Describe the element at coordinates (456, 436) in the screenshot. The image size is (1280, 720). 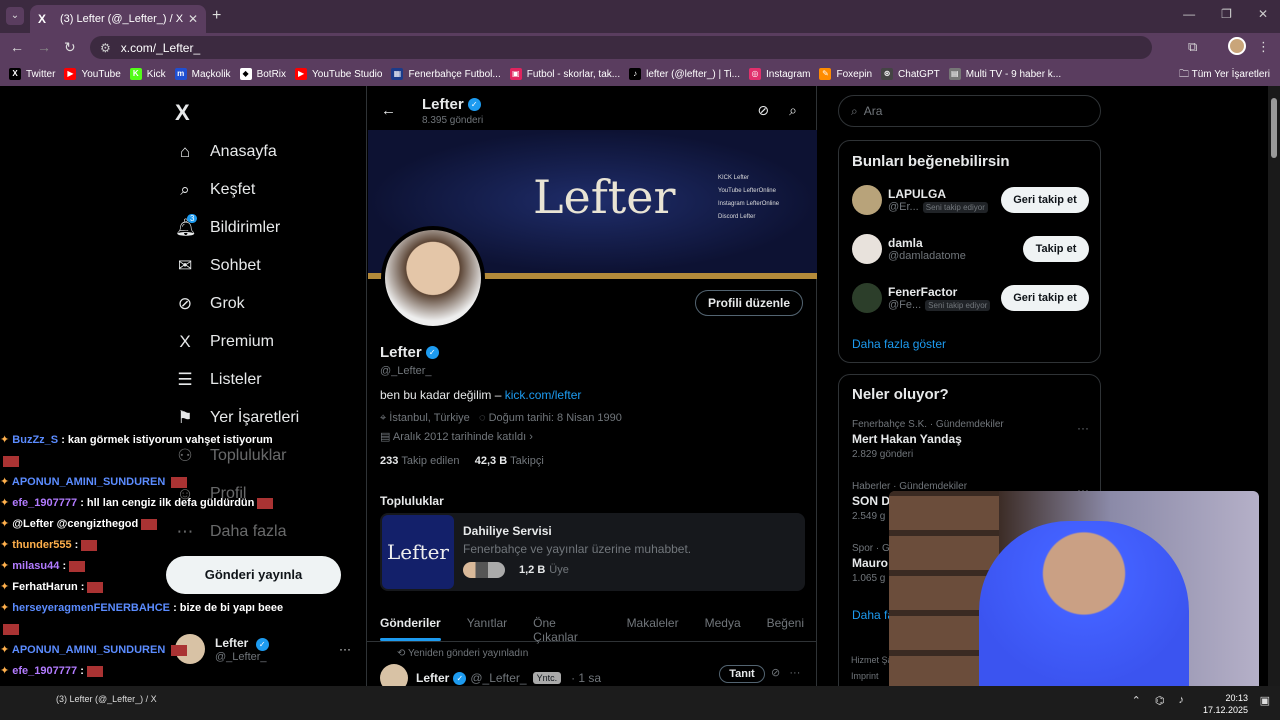
I see `profile-joined: ▤ Aralık 2012 tarihinde katıldı ›` at that location.